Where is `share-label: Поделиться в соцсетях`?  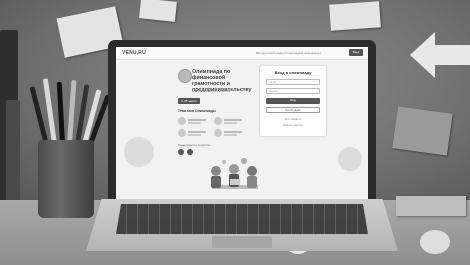
share-label: Поделиться в соцсетях is located at coordinates (194, 145).